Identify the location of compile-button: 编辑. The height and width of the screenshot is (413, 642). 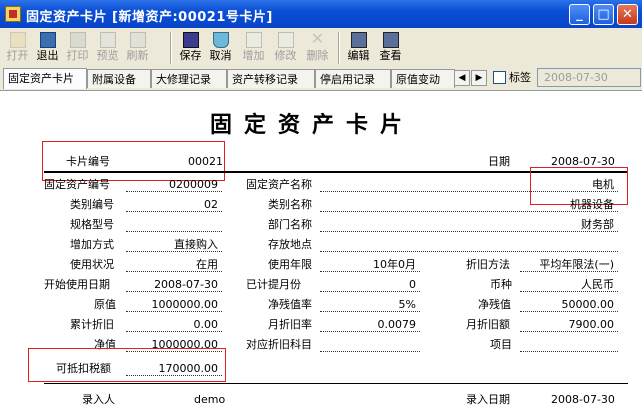
(358, 48).